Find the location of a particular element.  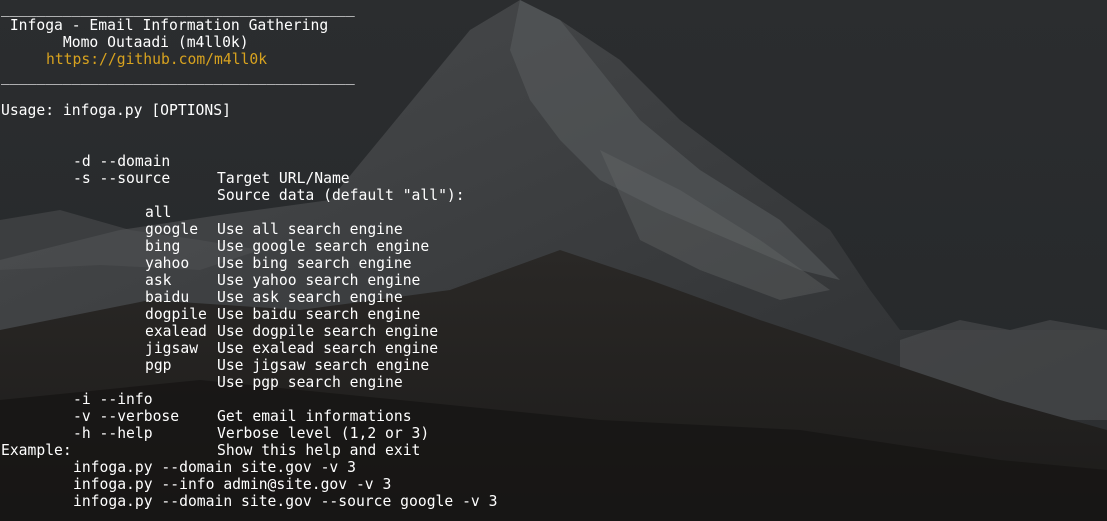

option-row: -h --help Show this help and exit is located at coordinates (500, 433).